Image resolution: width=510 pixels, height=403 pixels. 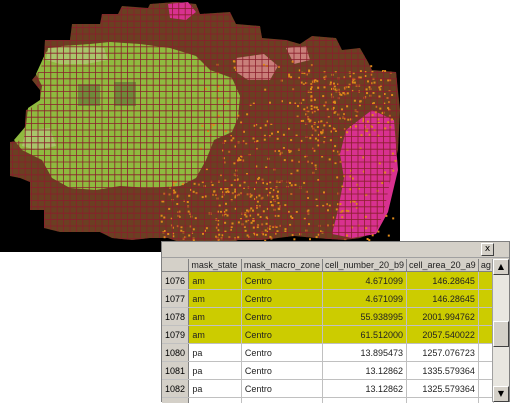 I want to click on table-row: 1080paCentro13.8954731257.076723, so click(x=328, y=353).